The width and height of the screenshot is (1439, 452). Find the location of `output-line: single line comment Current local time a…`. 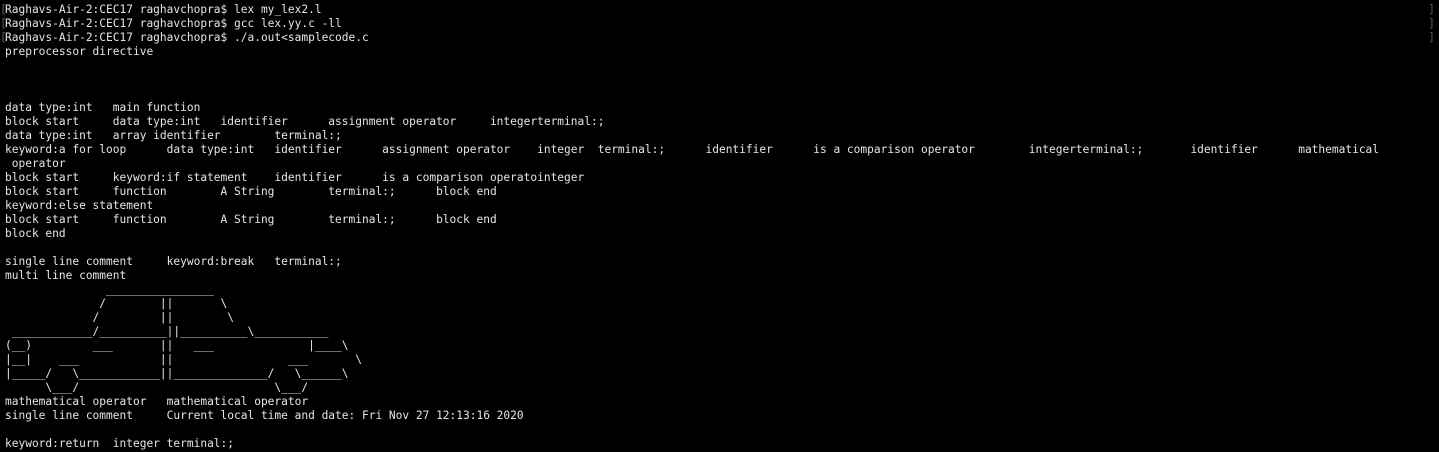

output-line: single line comment Current local time a… is located at coordinates (264, 415).